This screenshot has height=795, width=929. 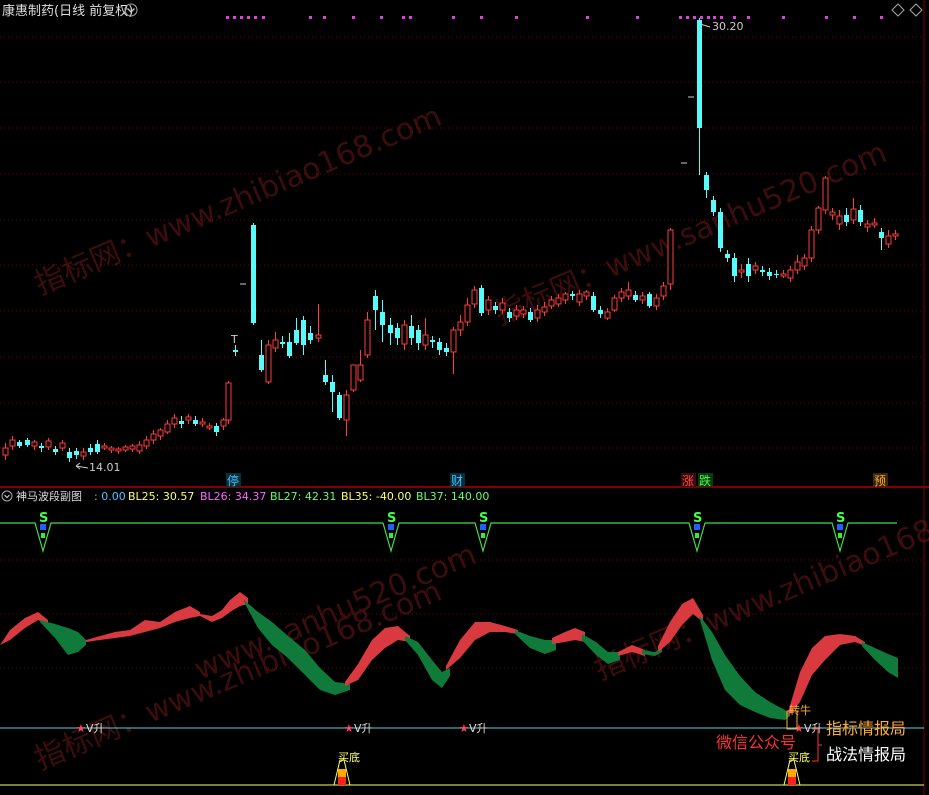 I want to click on indicator-value-bl37: BL37: 140.00, so click(x=452, y=496).